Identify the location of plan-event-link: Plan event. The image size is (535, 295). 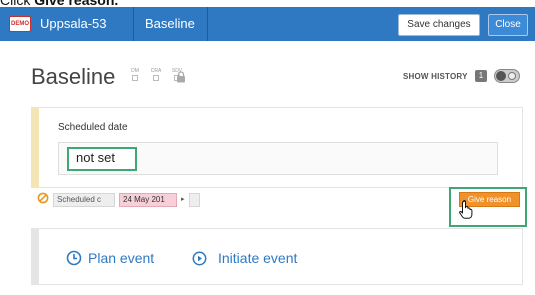
(121, 258).